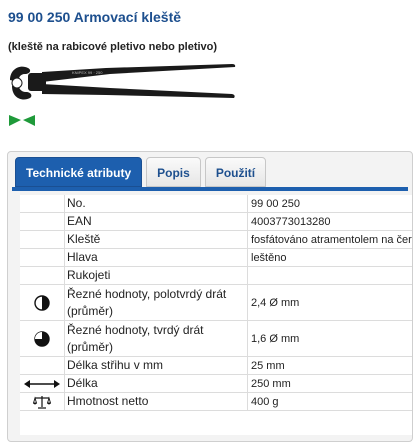 This screenshot has height=448, width=420. What do you see at coordinates (156, 302) in the screenshot?
I see `attr-label: Řezné hodnoty, polotvrdý drát (průměr)` at bounding box center [156, 302].